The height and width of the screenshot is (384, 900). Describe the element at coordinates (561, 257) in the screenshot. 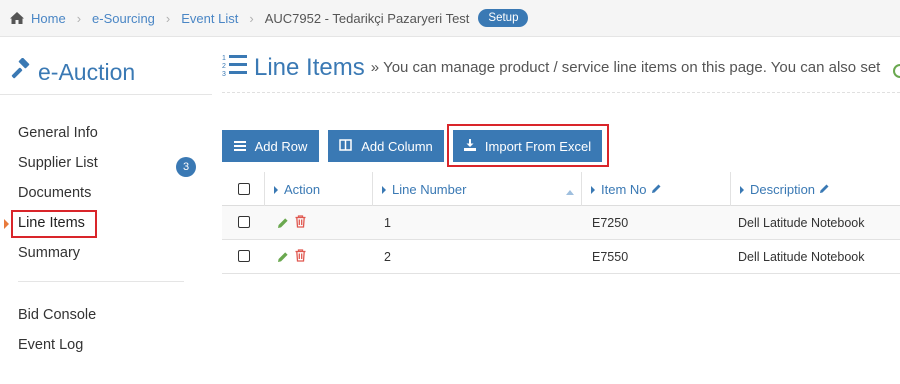

I see `table-row: 2 E7550 Dell Latitude Notebook` at that location.